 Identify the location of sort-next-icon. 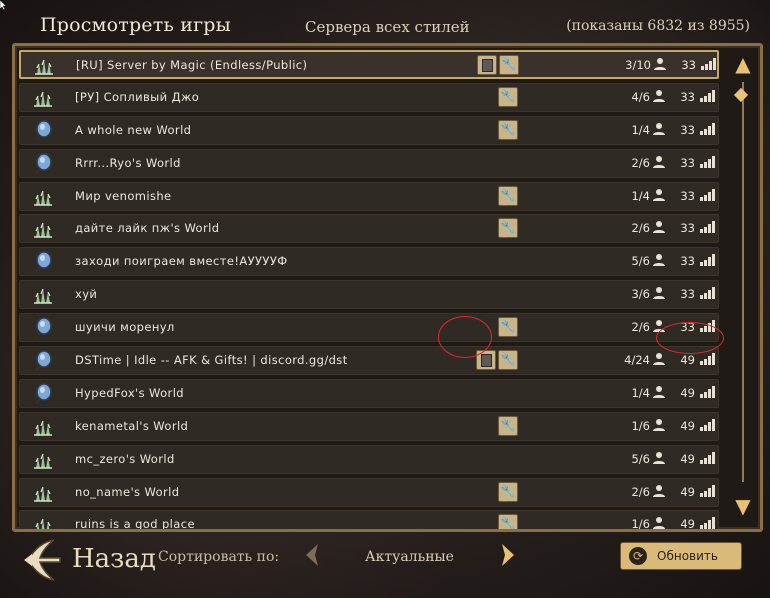
(508, 555).